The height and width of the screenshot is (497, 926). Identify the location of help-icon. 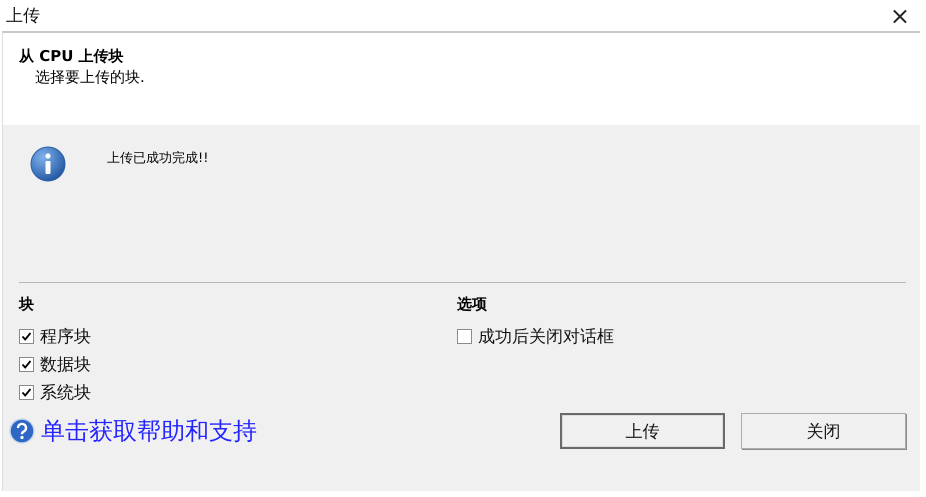
(22, 431).